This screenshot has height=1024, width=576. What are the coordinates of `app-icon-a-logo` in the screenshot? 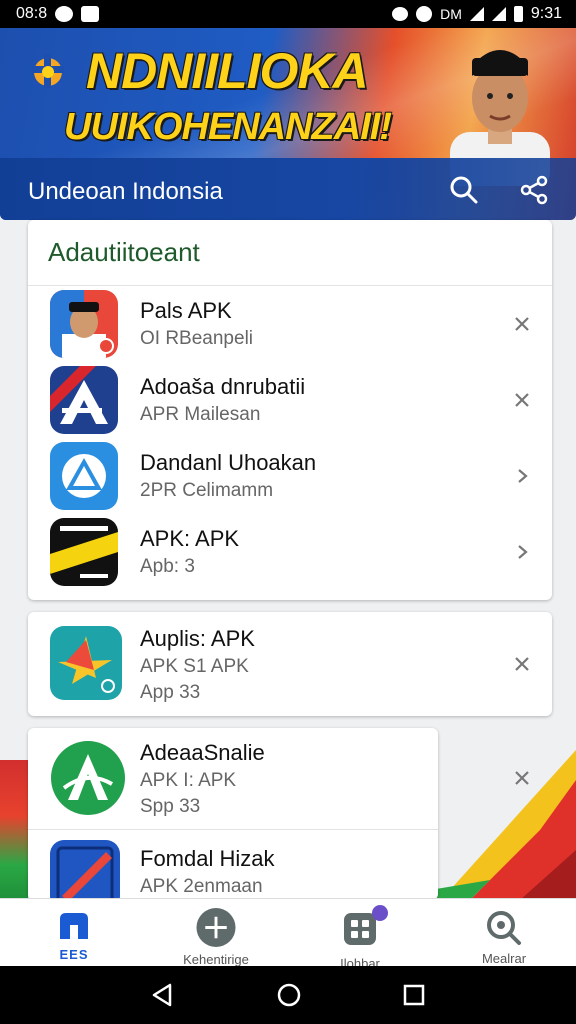 It's located at (84, 400).